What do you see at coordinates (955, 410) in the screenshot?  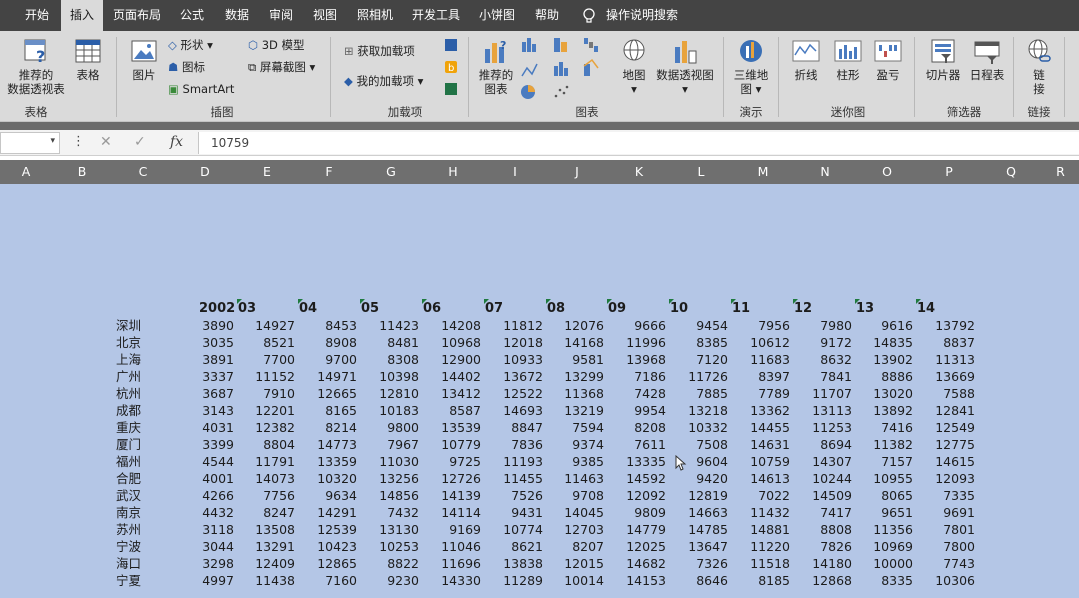 I see `value-cell: 12841` at bounding box center [955, 410].